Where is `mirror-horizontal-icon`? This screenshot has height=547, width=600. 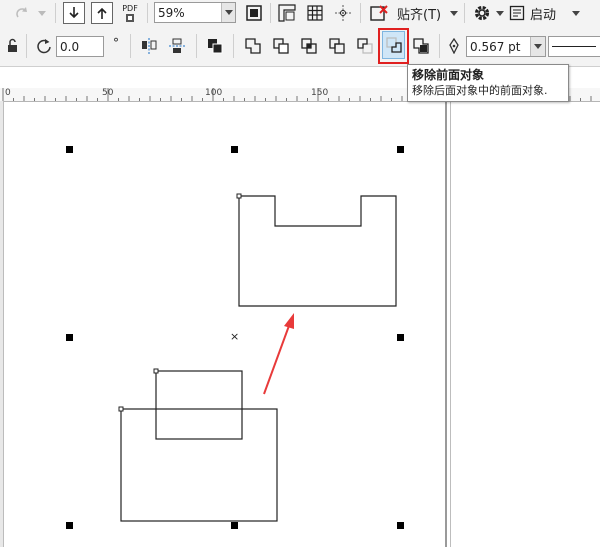 mirror-horizontal-icon is located at coordinates (149, 46).